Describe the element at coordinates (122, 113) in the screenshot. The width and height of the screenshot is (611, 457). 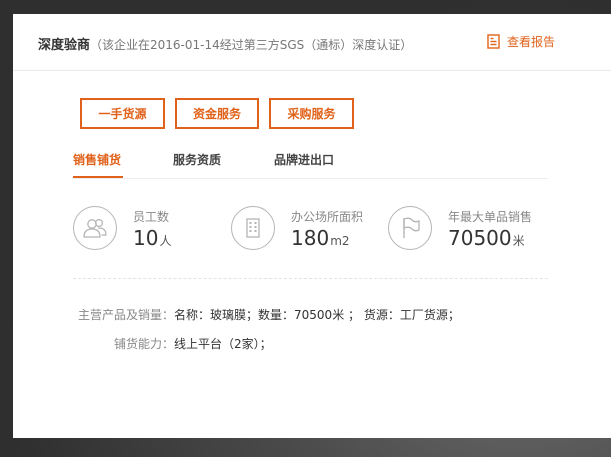
I see `tag-first-hand-supply: 一手货源` at that location.